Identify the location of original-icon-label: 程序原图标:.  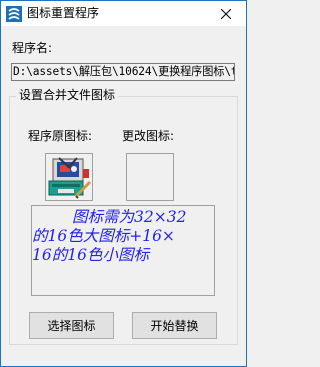
(60, 136).